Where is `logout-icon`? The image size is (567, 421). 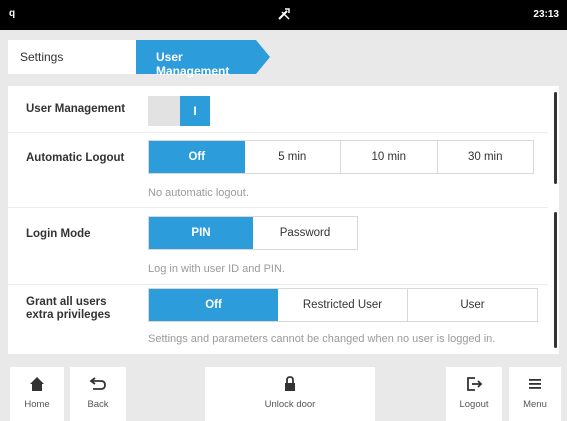
logout-icon is located at coordinates (475, 384).